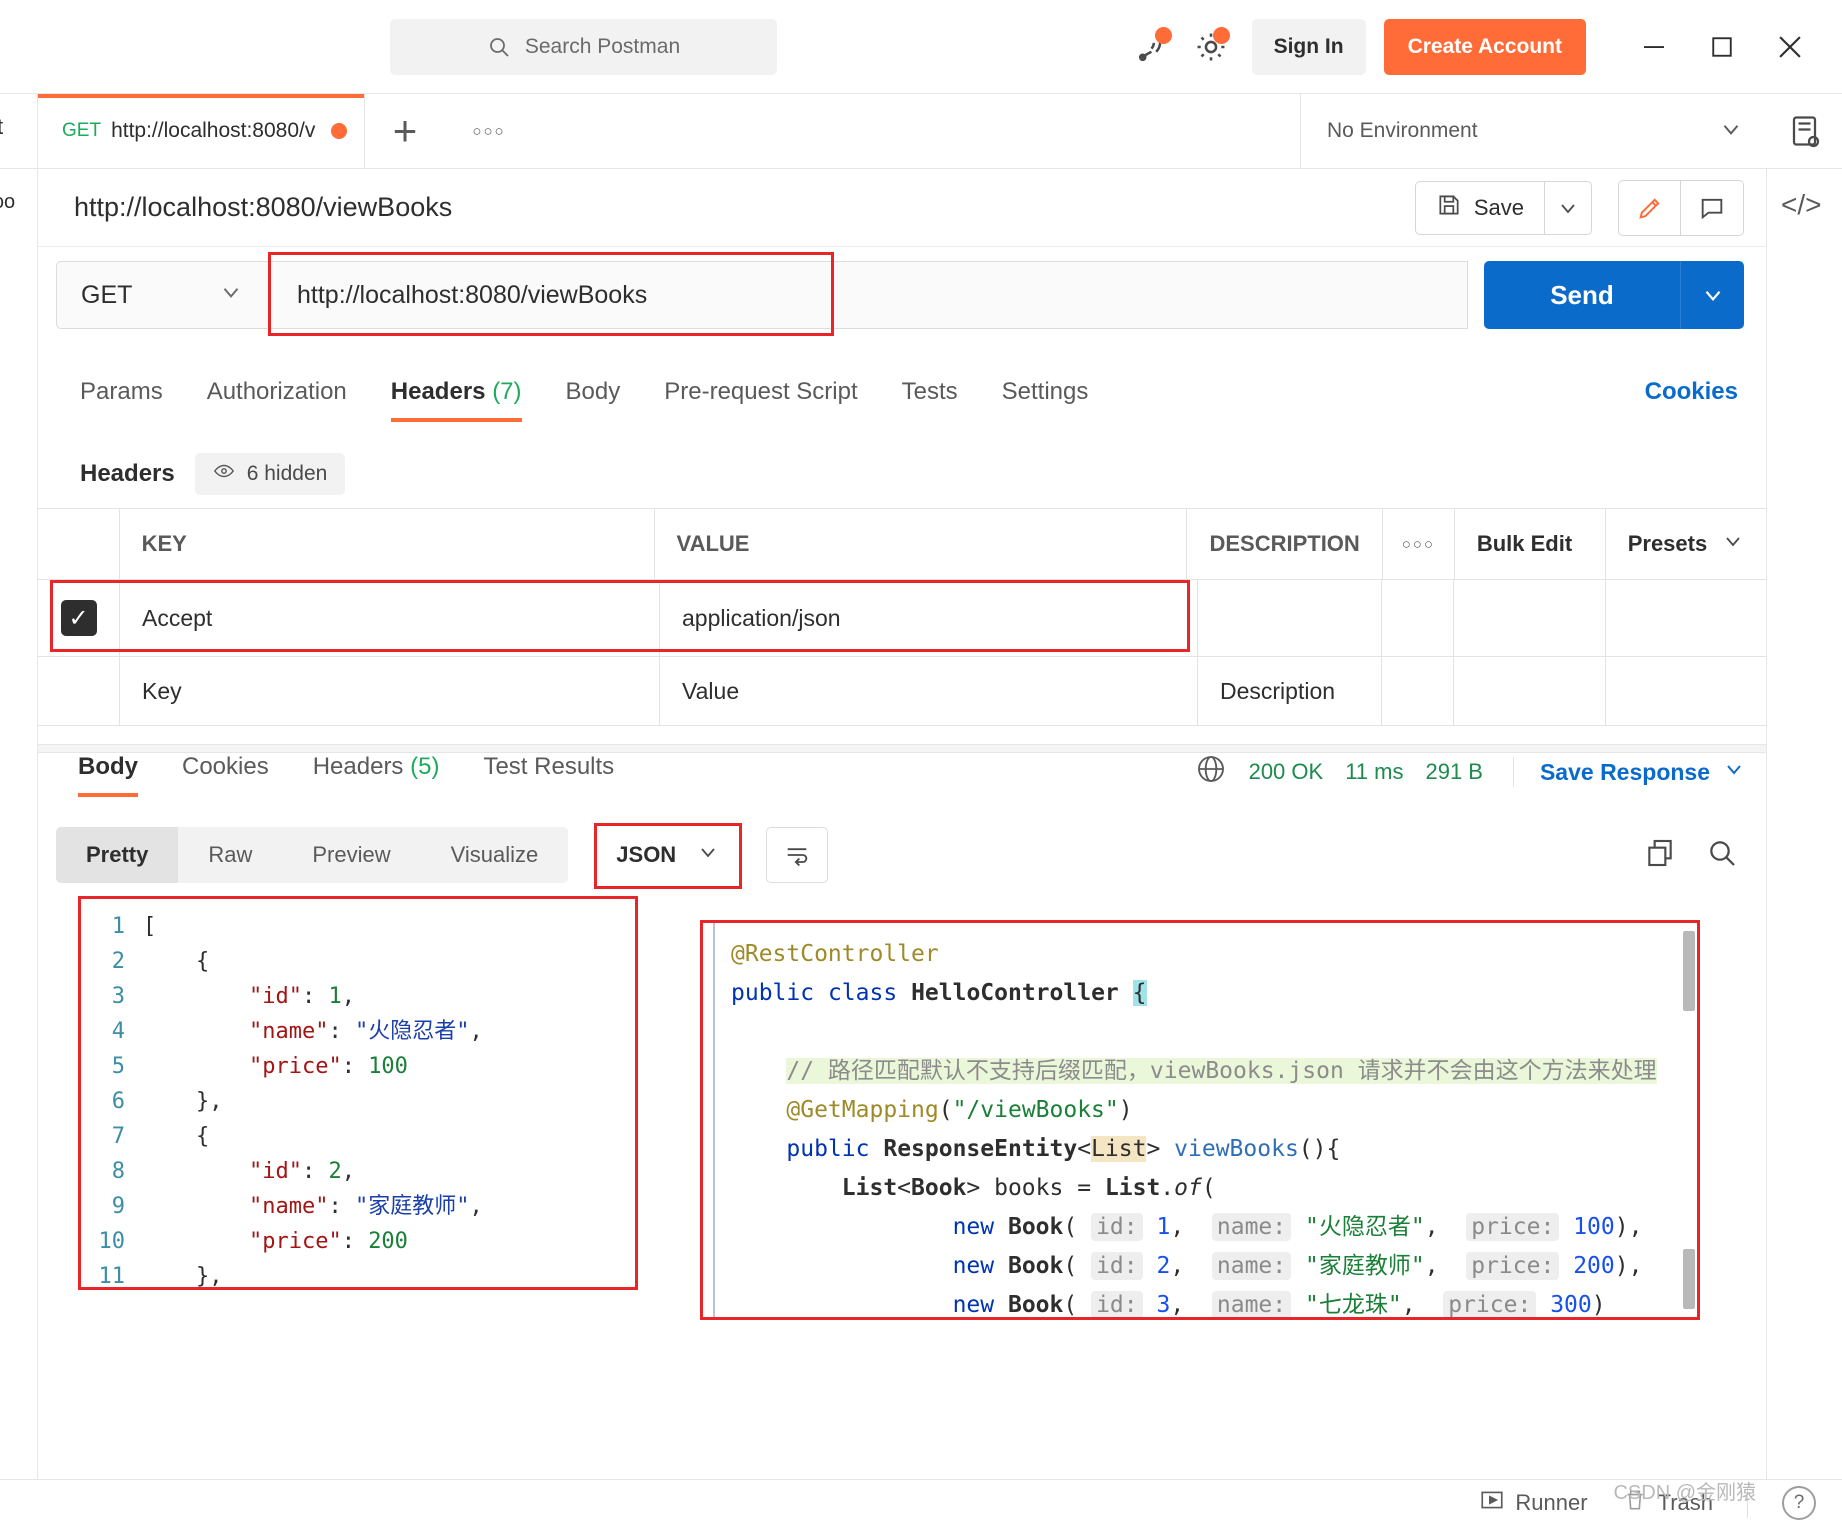  I want to click on cookies-link: Cookies, so click(1705, 392).